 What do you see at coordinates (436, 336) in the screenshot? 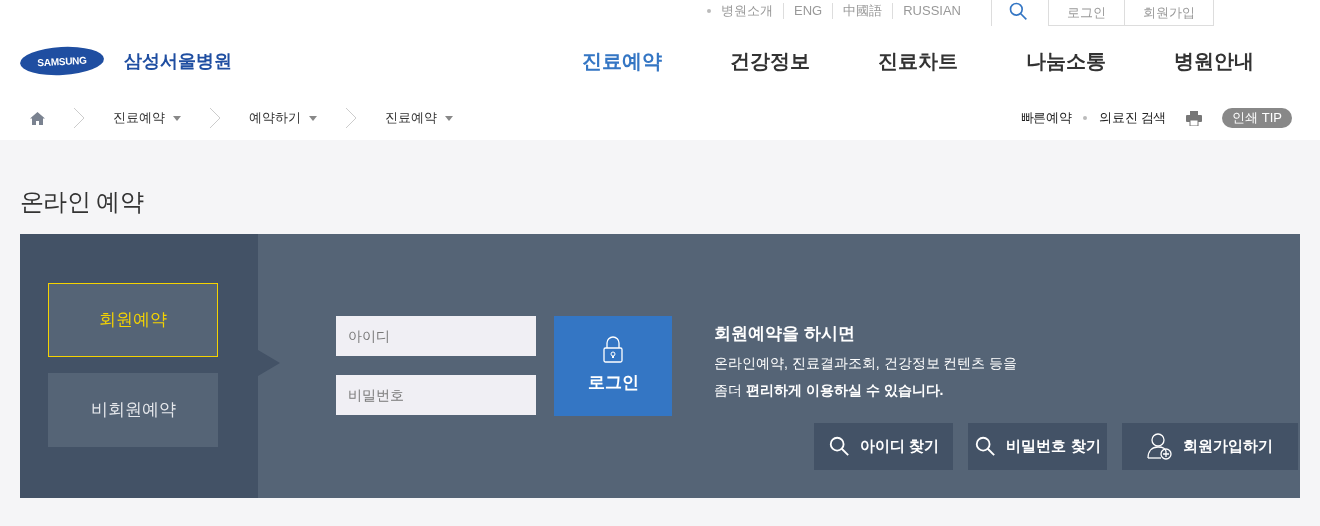
I see `id-field: 아이디` at bounding box center [436, 336].